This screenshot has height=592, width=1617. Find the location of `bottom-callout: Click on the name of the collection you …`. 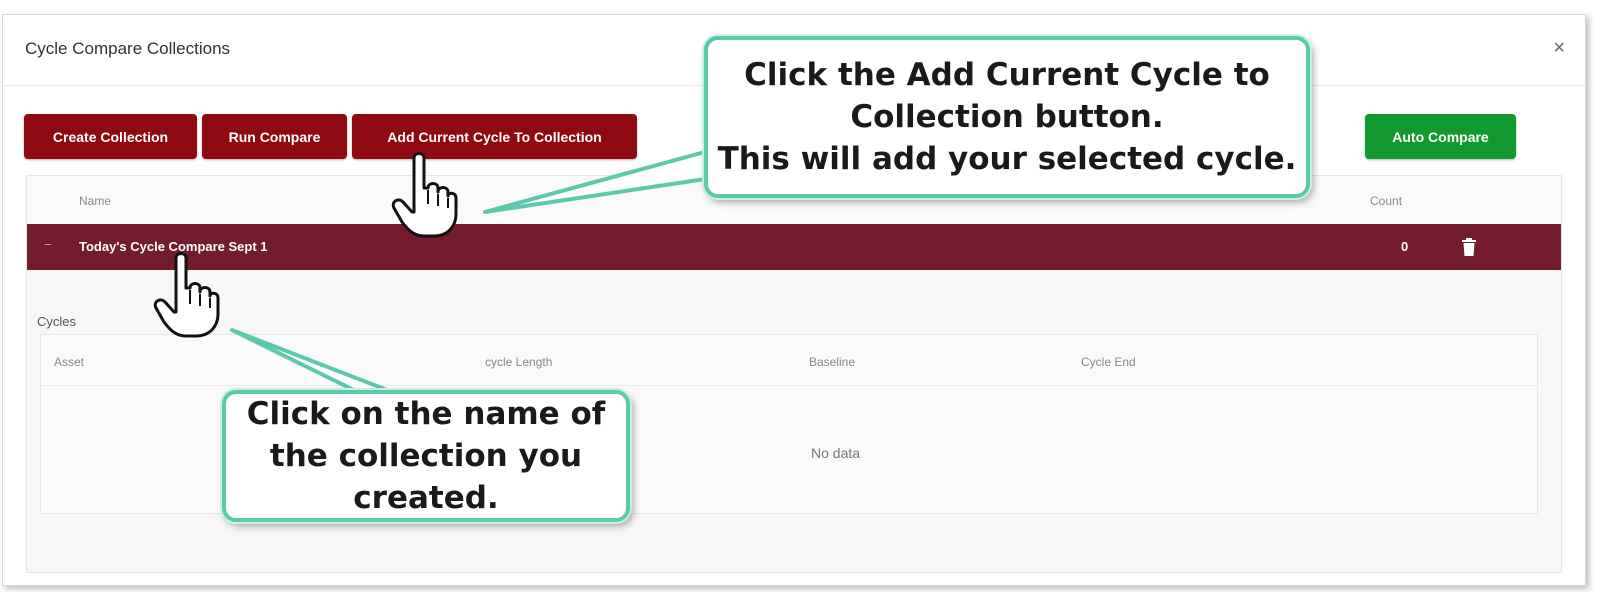

bottom-callout: Click on the name of the collection you … is located at coordinates (426, 456).